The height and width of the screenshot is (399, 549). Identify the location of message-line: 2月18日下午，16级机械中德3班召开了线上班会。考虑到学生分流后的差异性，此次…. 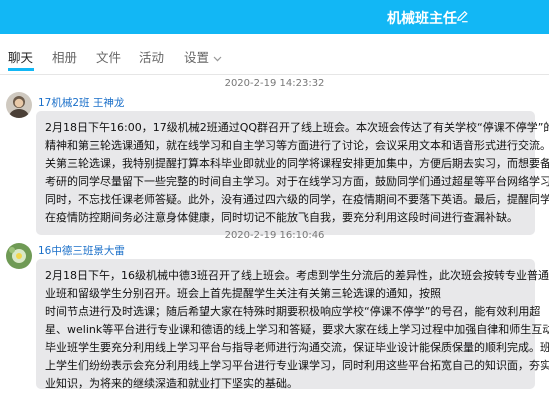
(297, 275).